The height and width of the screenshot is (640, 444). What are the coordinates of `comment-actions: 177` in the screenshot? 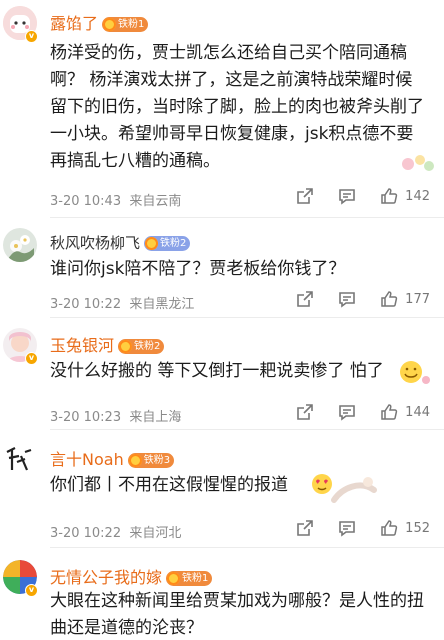 It's located at (355, 299).